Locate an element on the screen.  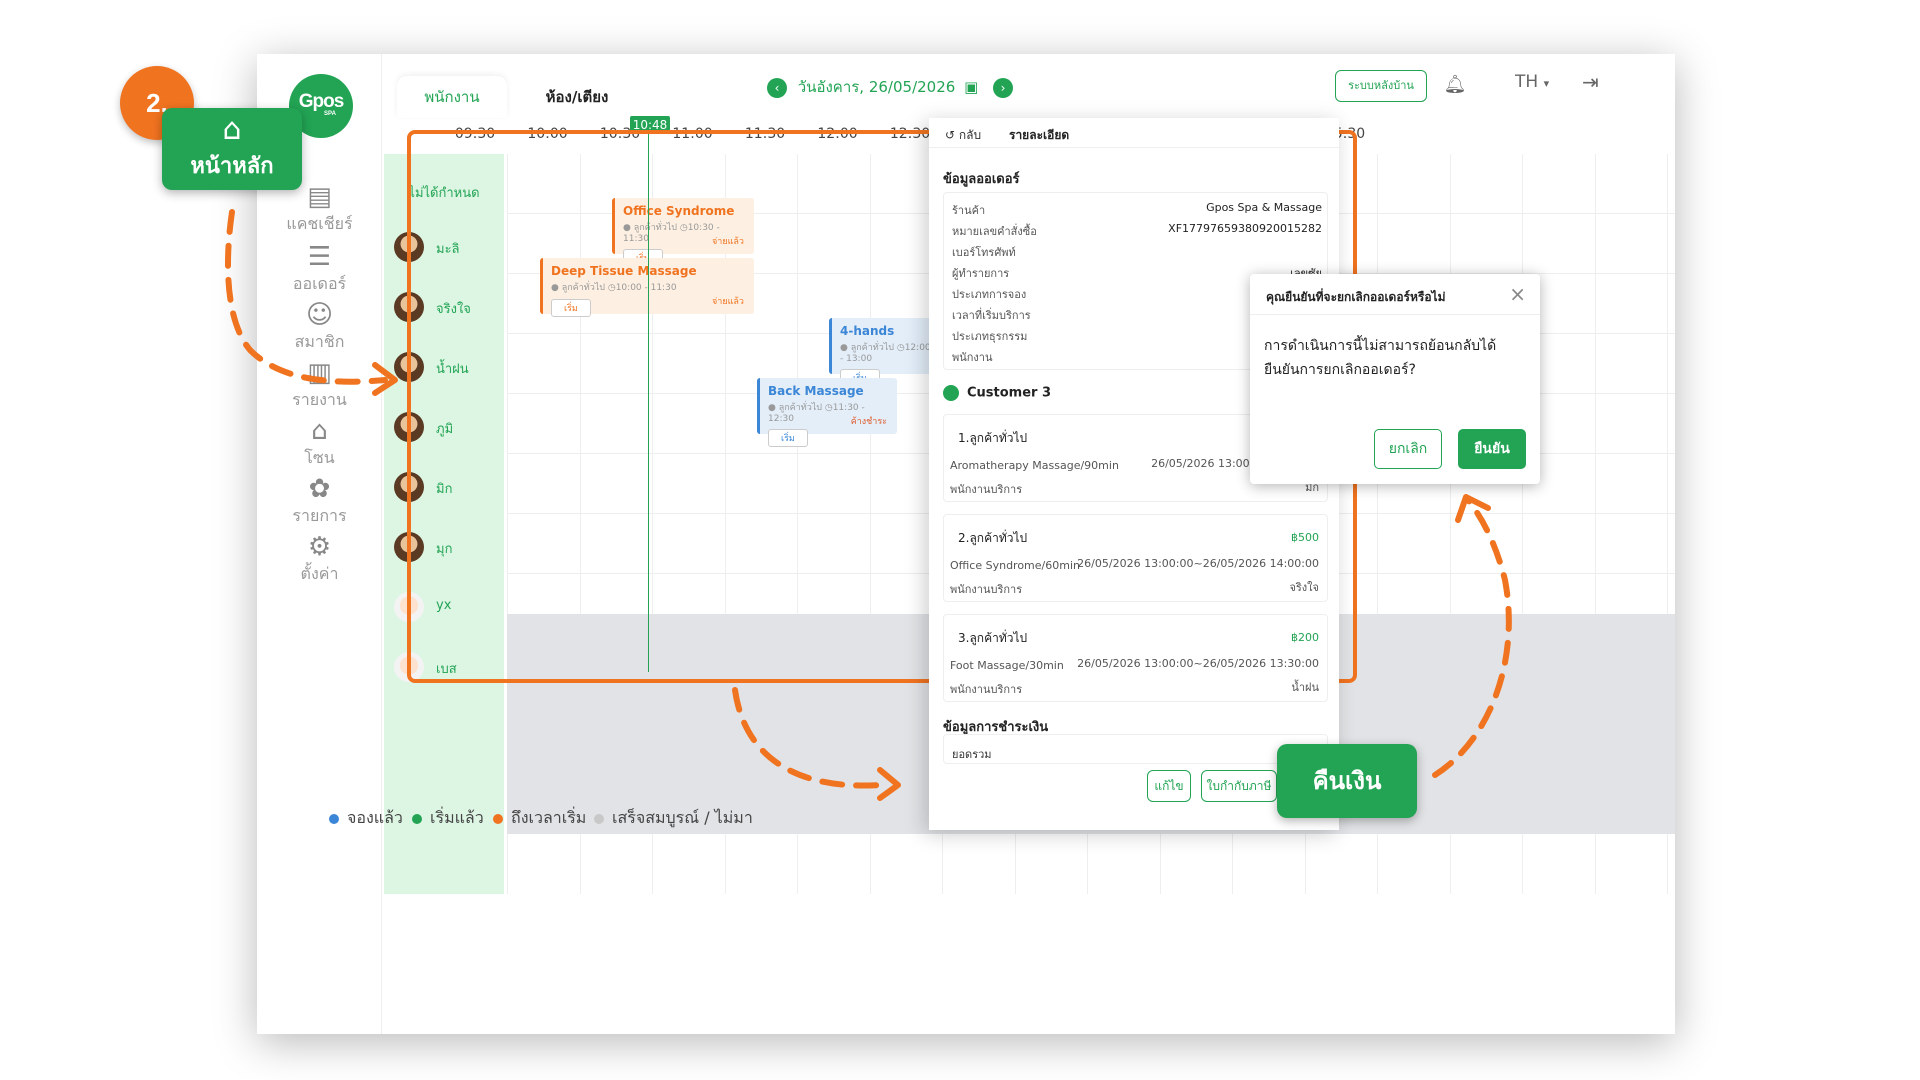
sidebar-item-label: รายงาน is located at coordinates (319, 399).